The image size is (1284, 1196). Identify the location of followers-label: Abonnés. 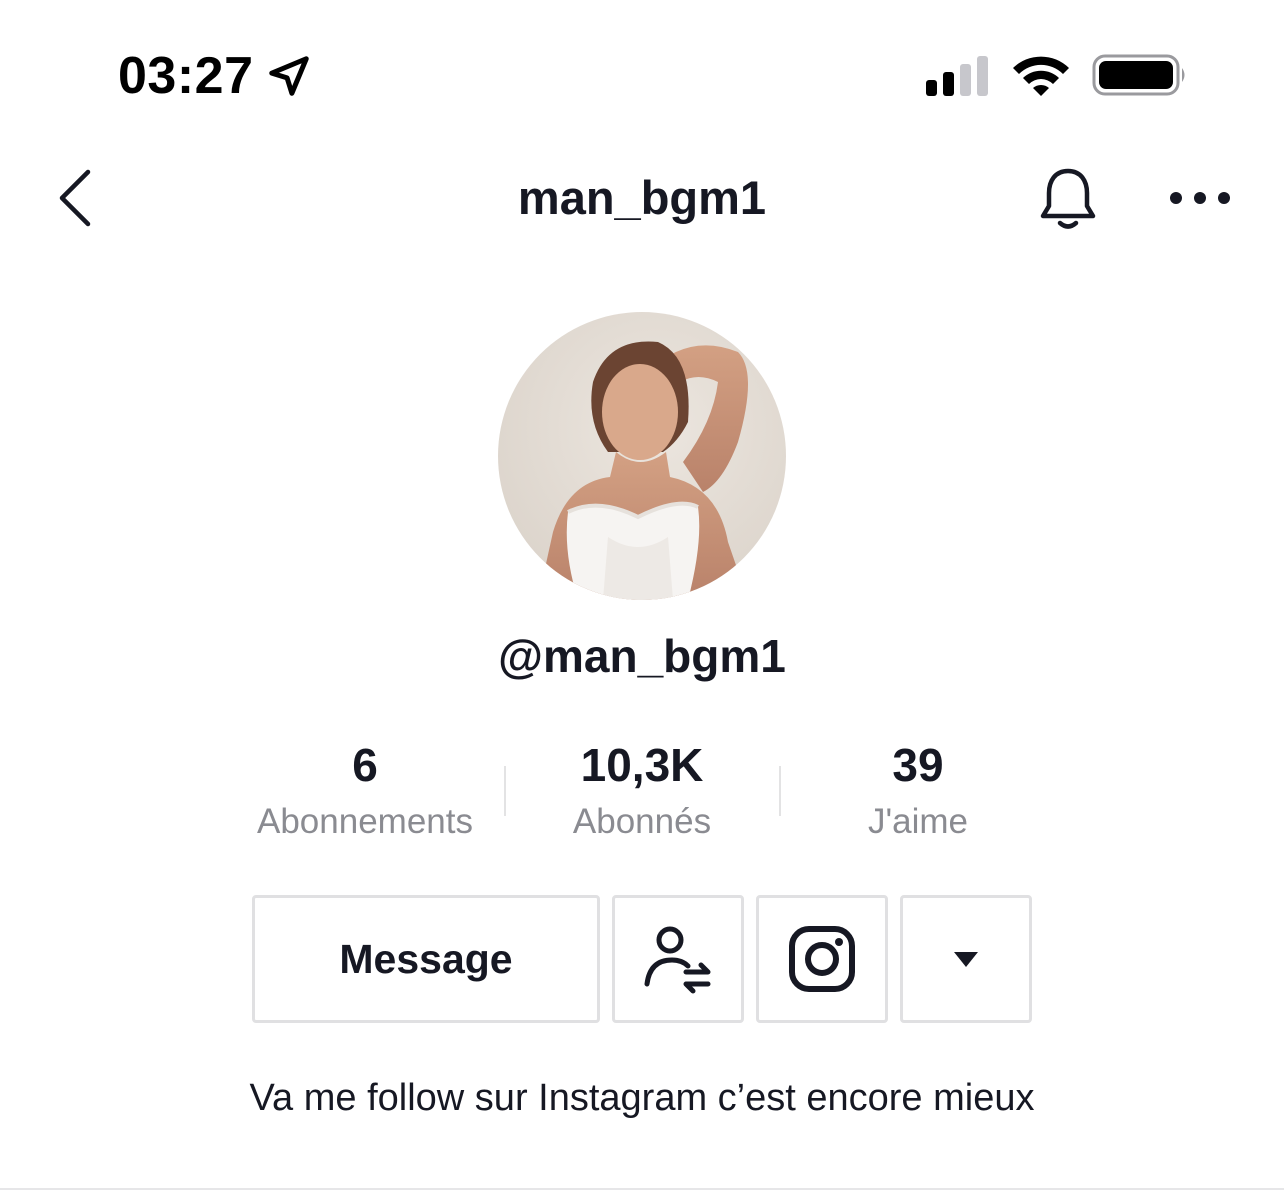
(642, 821).